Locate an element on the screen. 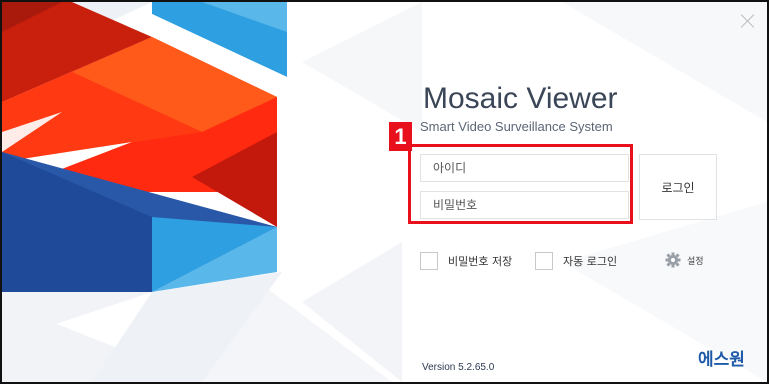 The width and height of the screenshot is (769, 384). save-password-label: 비밀번호 저장 is located at coordinates (480, 261).